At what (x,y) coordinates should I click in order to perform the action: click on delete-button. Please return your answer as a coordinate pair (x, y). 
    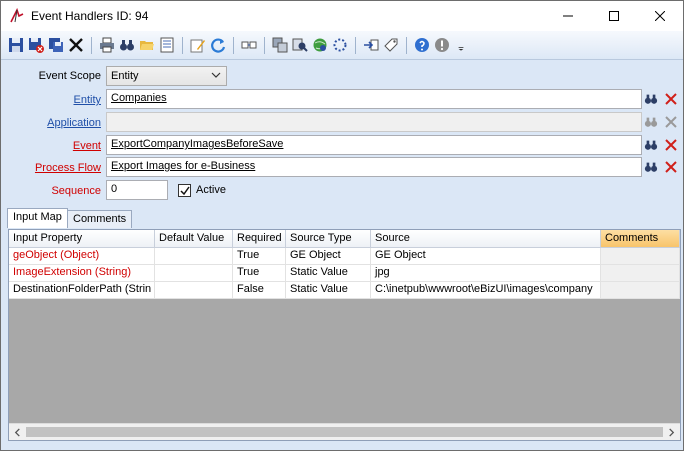
    Looking at the image, I should click on (76, 45).